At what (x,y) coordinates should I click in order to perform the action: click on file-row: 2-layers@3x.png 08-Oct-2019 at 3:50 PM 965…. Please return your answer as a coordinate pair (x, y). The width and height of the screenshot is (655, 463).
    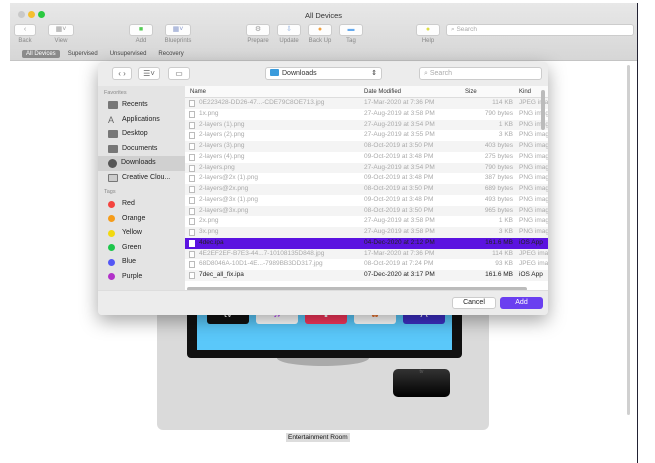
    Looking at the image, I should click on (366, 211).